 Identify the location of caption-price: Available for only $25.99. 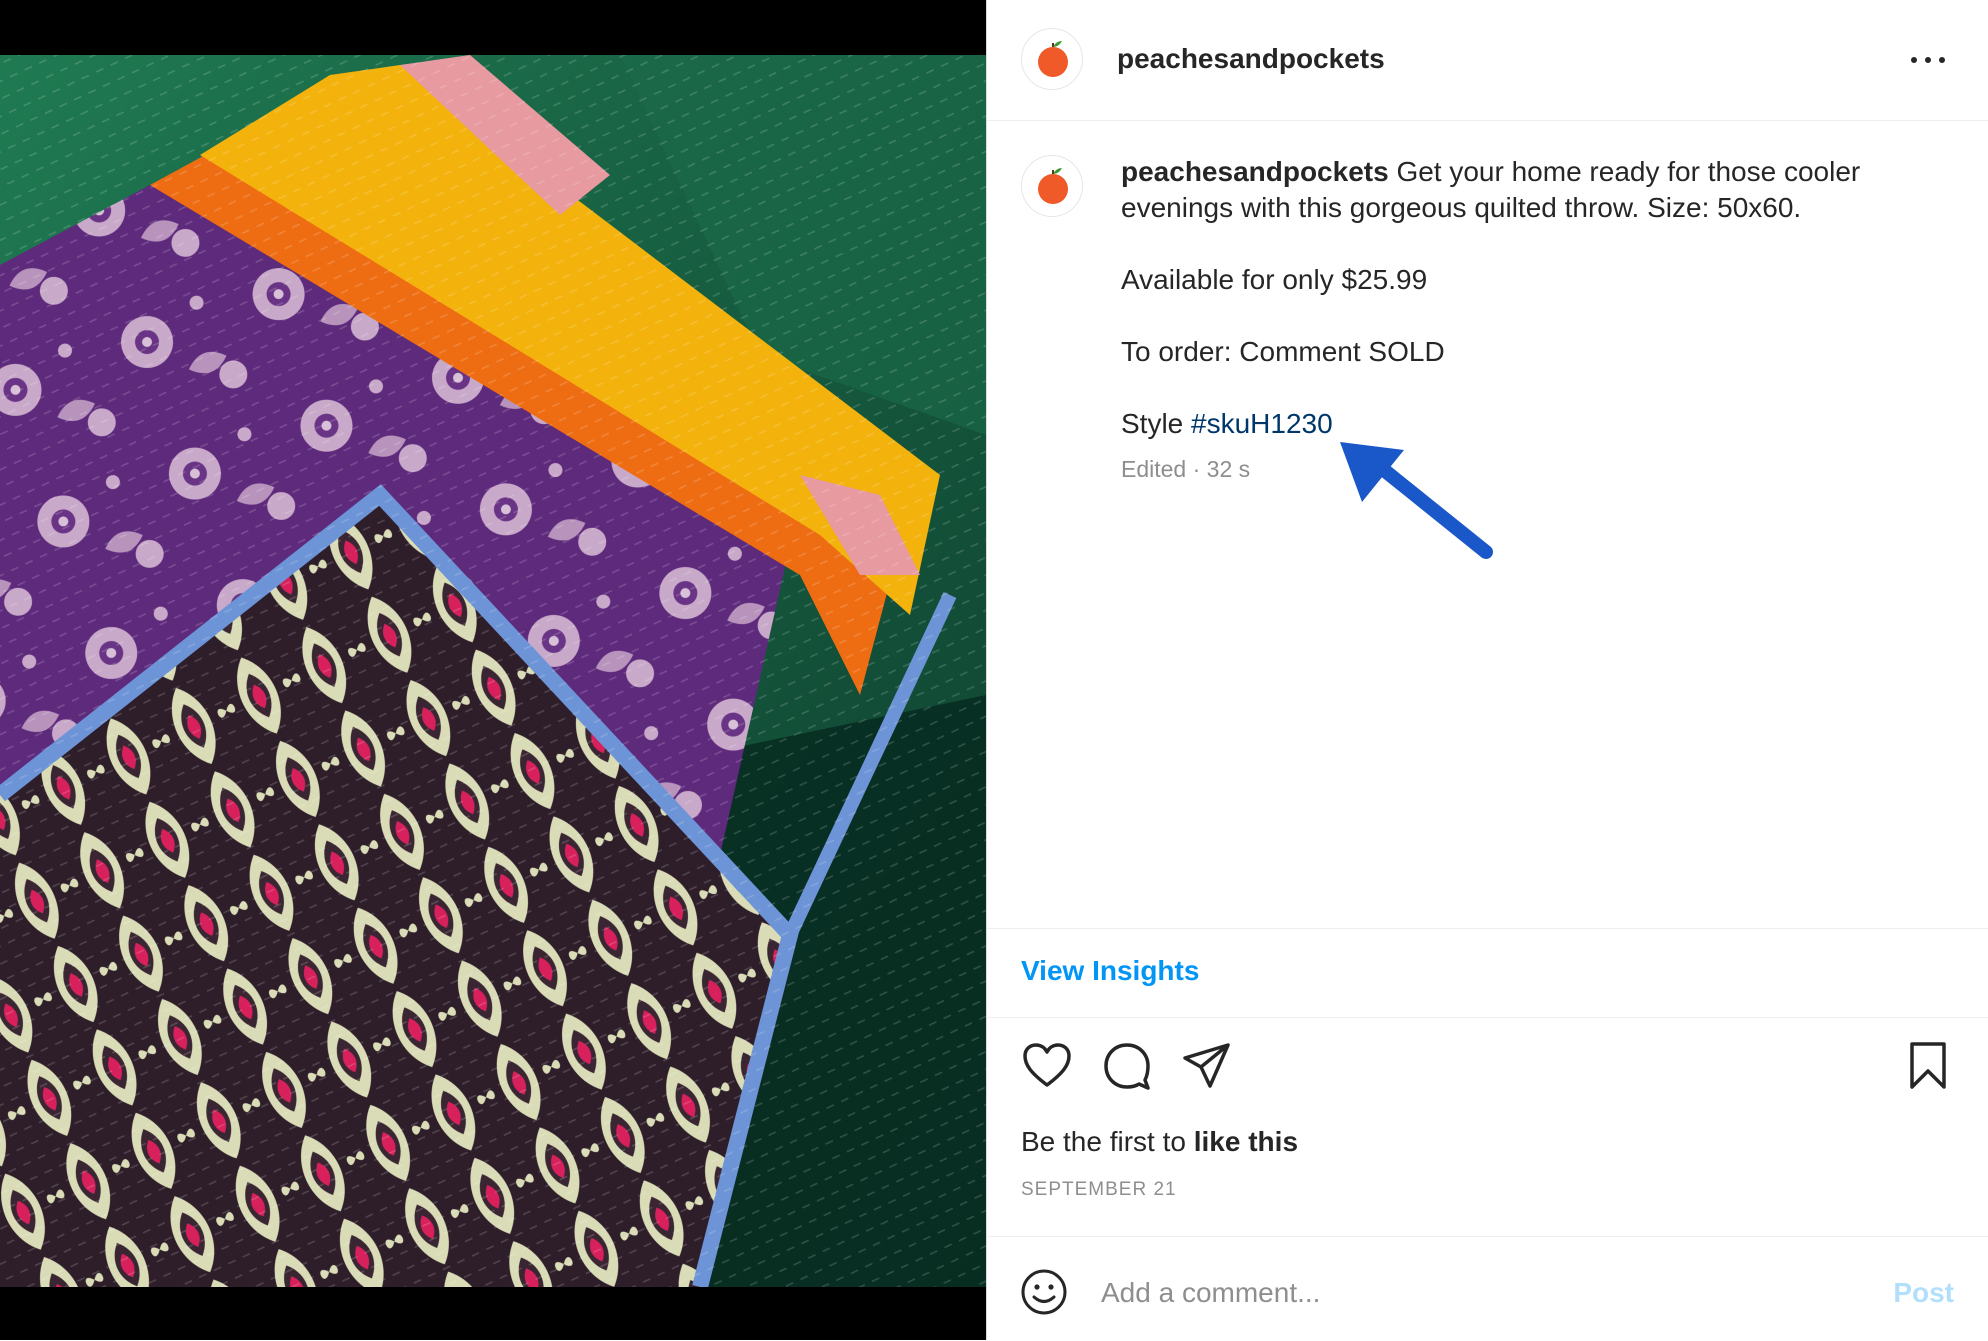
(1274, 279).